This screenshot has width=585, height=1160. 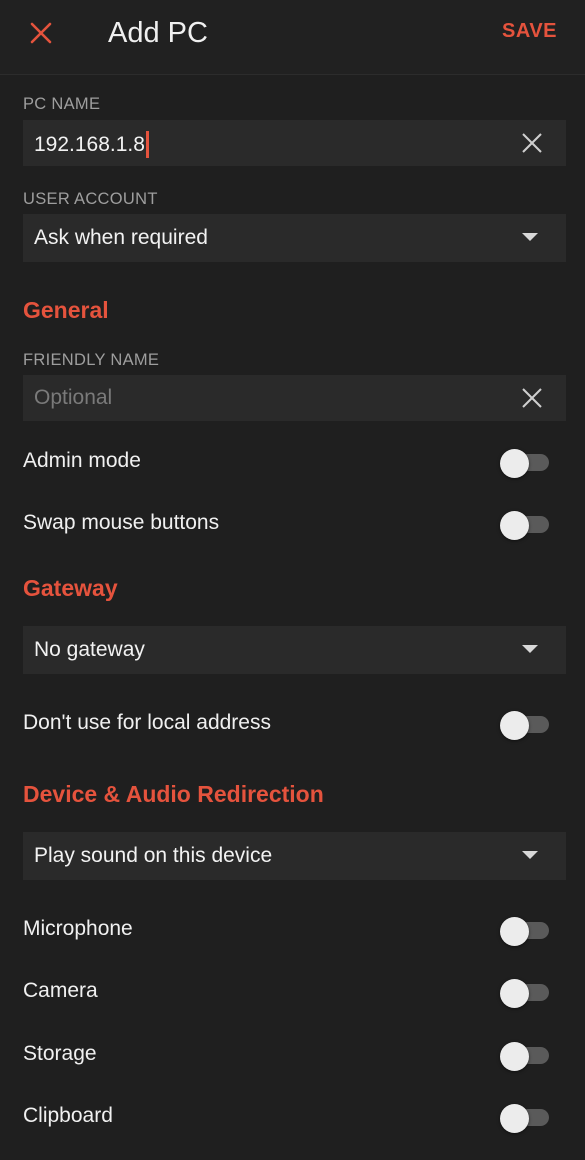 What do you see at coordinates (147, 722) in the screenshot?
I see `local-address-label: Don't use for local address` at bounding box center [147, 722].